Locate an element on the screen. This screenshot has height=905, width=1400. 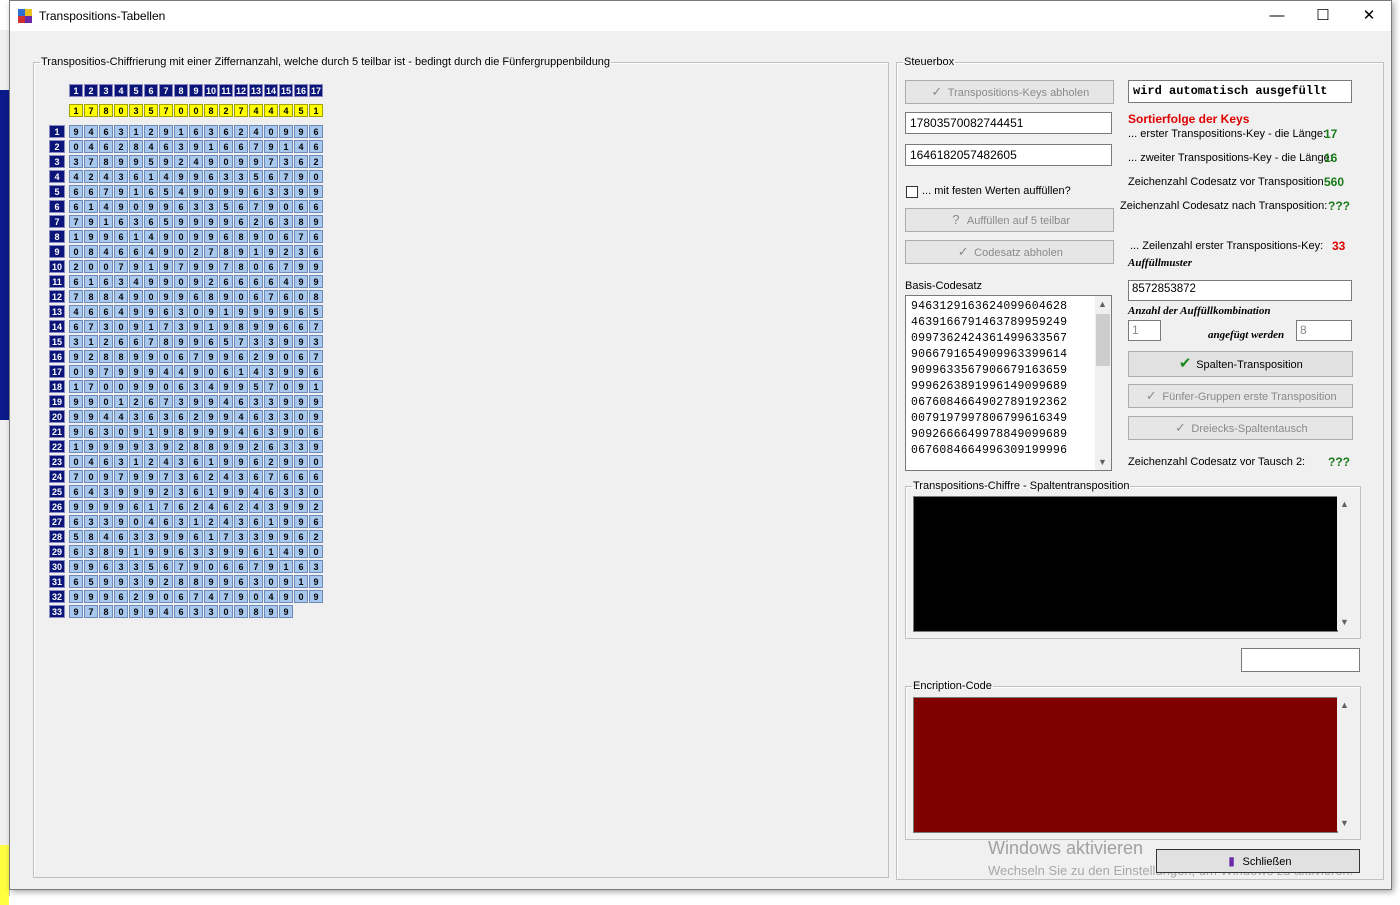
pattern-input: 8572853872 is located at coordinates (1240, 290).